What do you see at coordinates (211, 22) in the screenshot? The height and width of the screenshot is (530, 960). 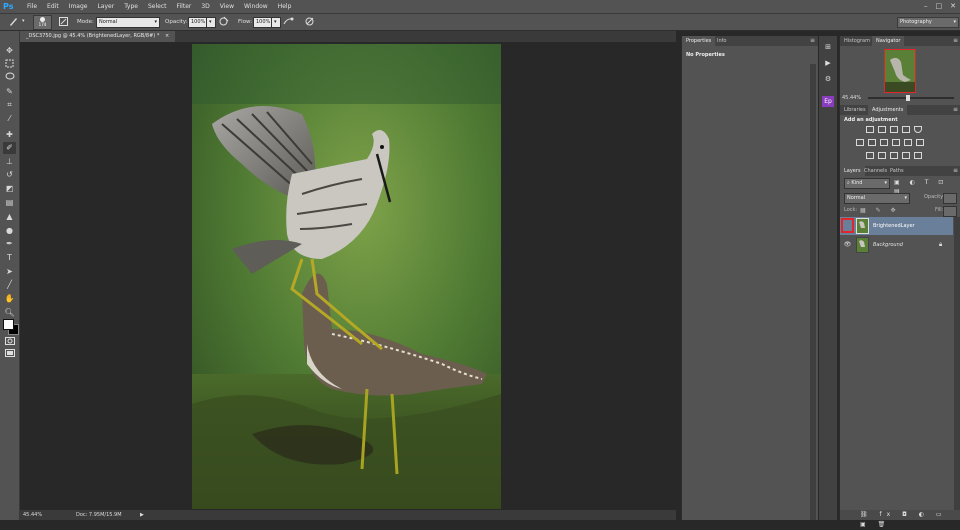 I see `opacity-slider-toggle: ▾` at bounding box center [211, 22].